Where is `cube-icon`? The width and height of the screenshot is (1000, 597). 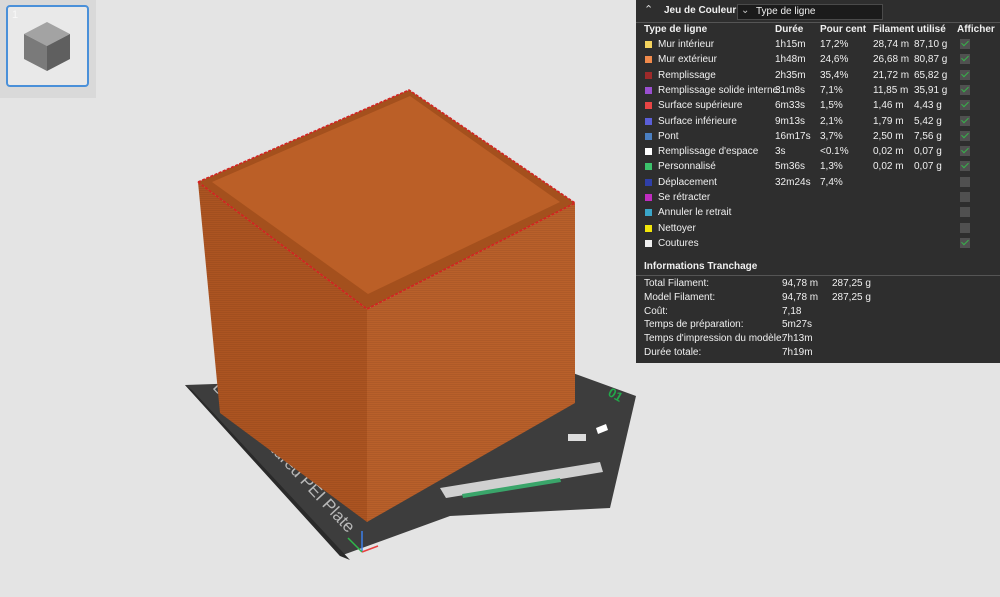 cube-icon is located at coordinates (47, 46).